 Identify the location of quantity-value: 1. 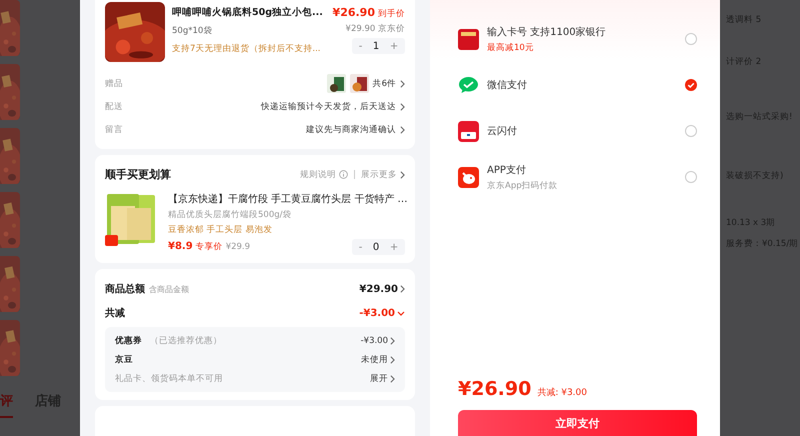
(376, 46).